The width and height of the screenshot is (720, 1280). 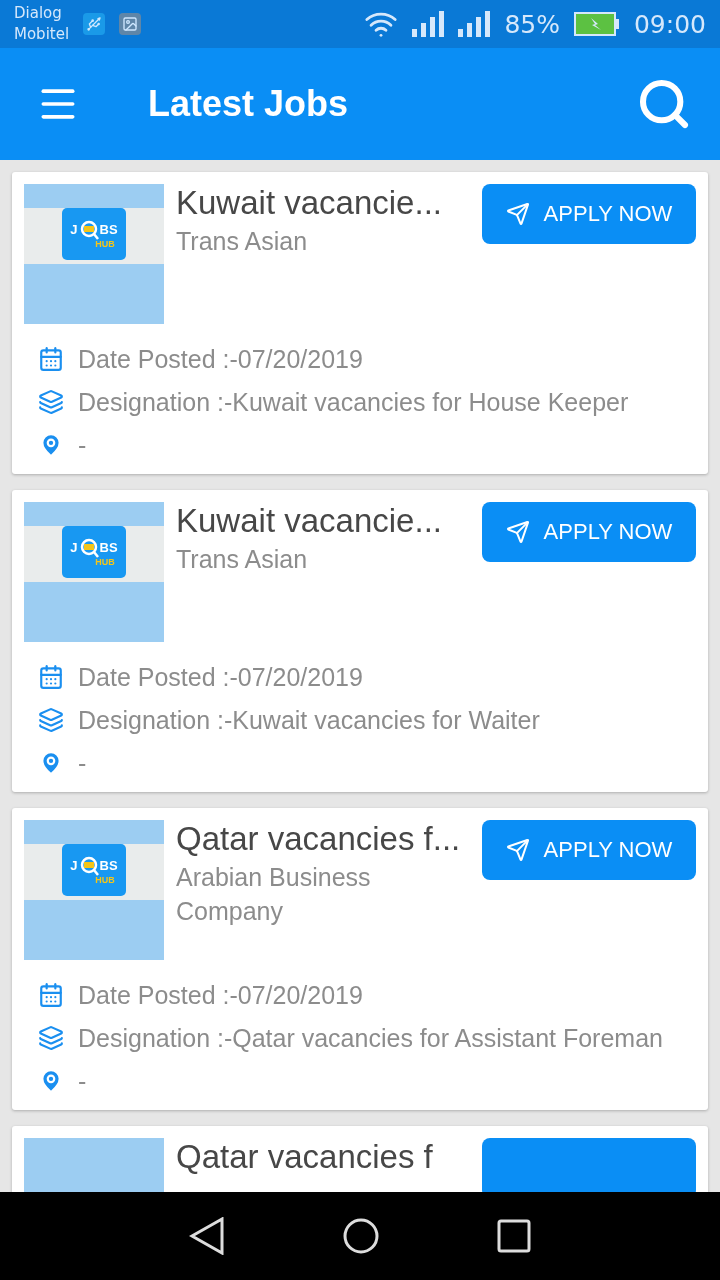 What do you see at coordinates (370, 1038) in the screenshot?
I see `job-detail: Designation :-Qatar vacancies for Assistant Foreman` at bounding box center [370, 1038].